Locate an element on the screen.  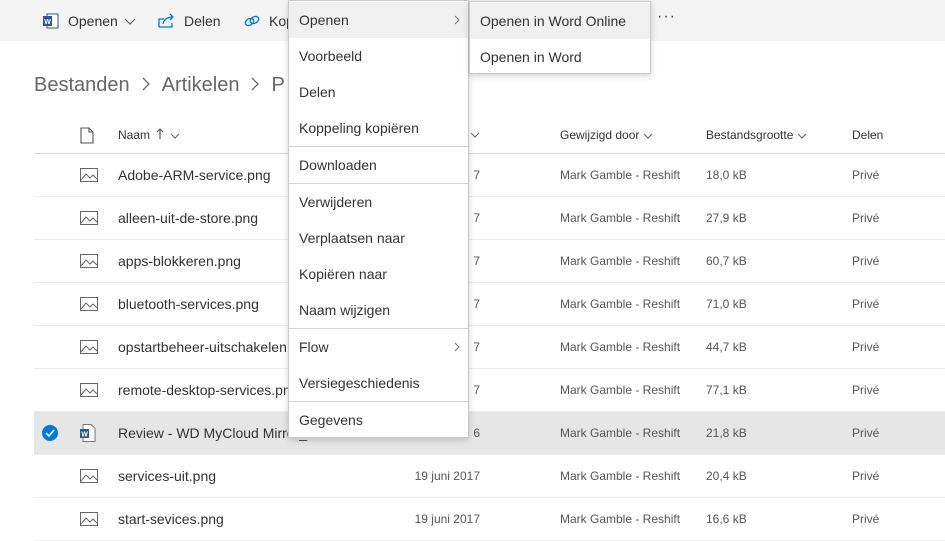
file-name: apps-blokkeren.png is located at coordinates (213, 261).